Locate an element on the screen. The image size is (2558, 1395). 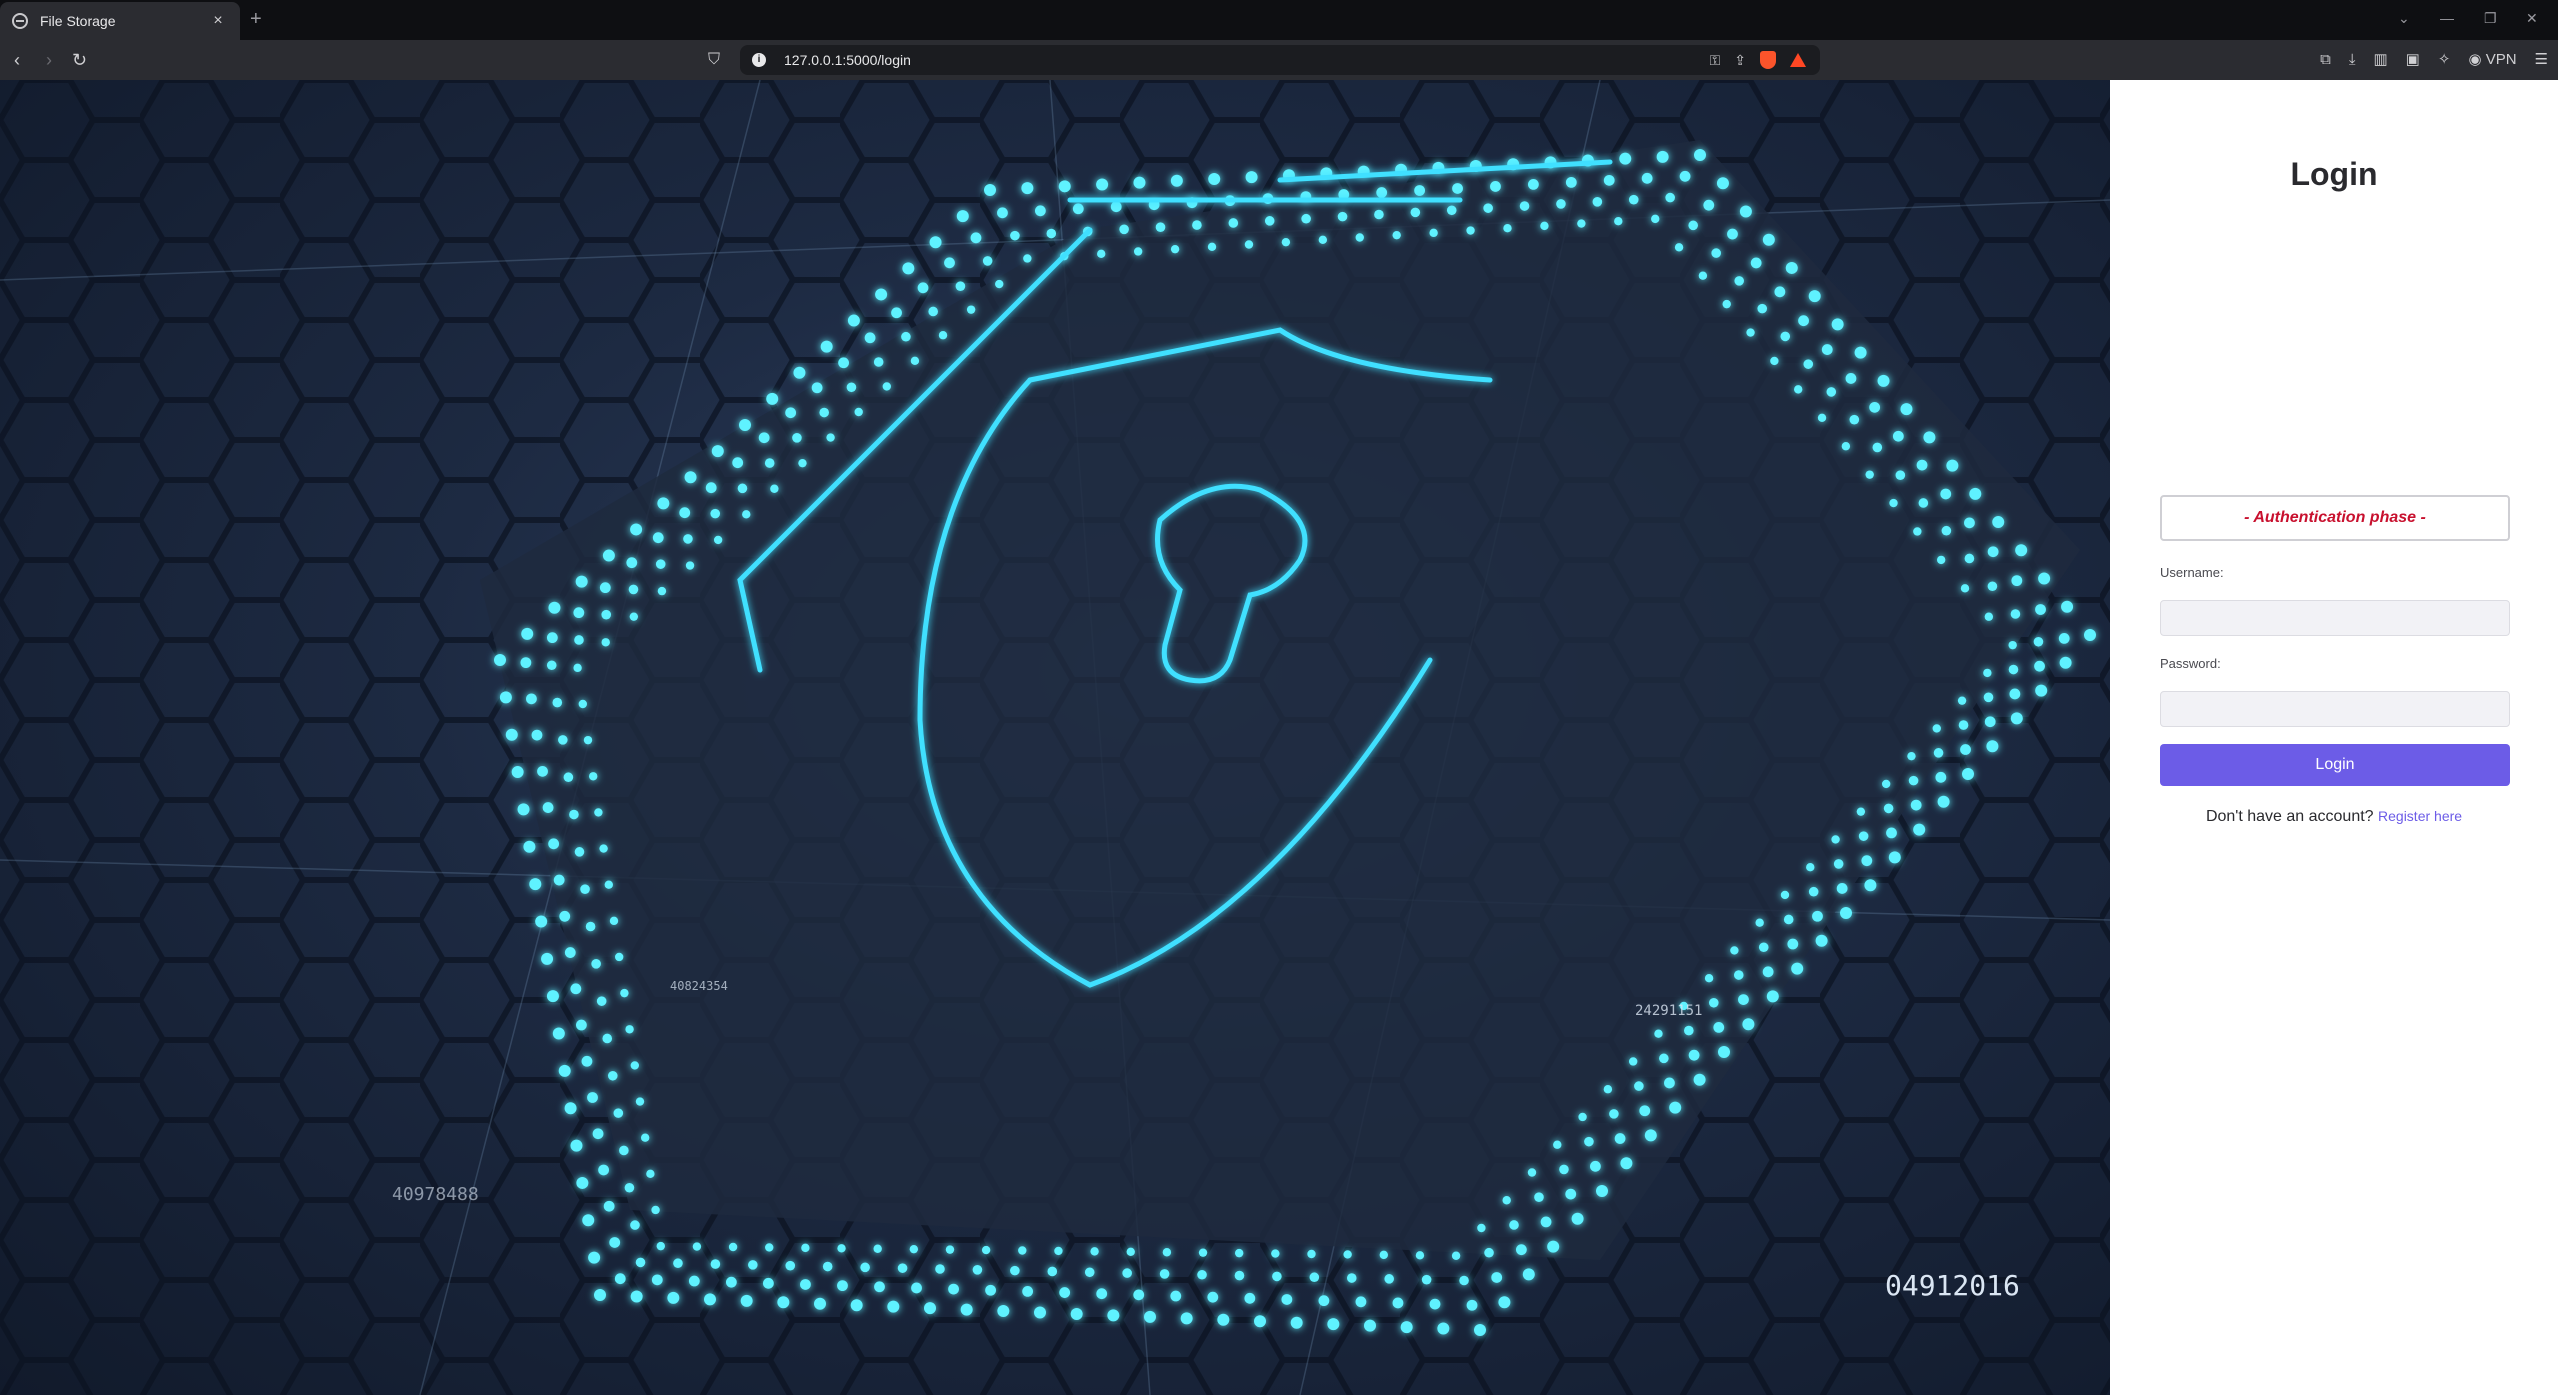
minimize-icon: — is located at coordinates (2447, 18).